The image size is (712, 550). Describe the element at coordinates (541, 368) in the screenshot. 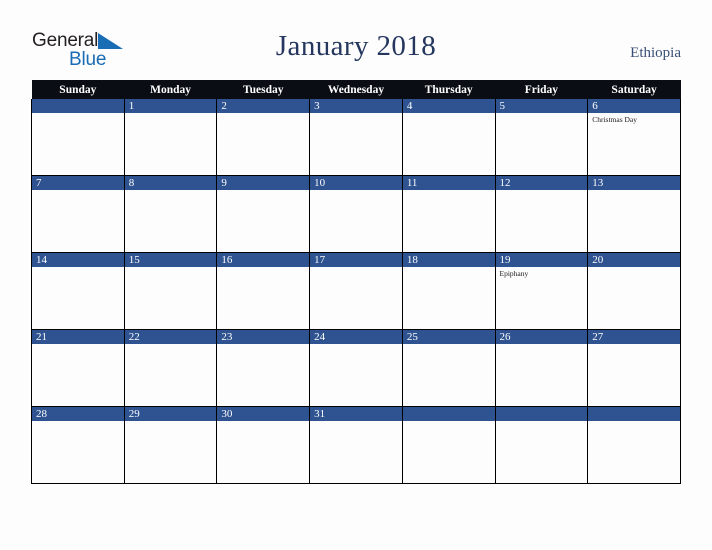

I see `calendar-day-cell: 26` at that location.